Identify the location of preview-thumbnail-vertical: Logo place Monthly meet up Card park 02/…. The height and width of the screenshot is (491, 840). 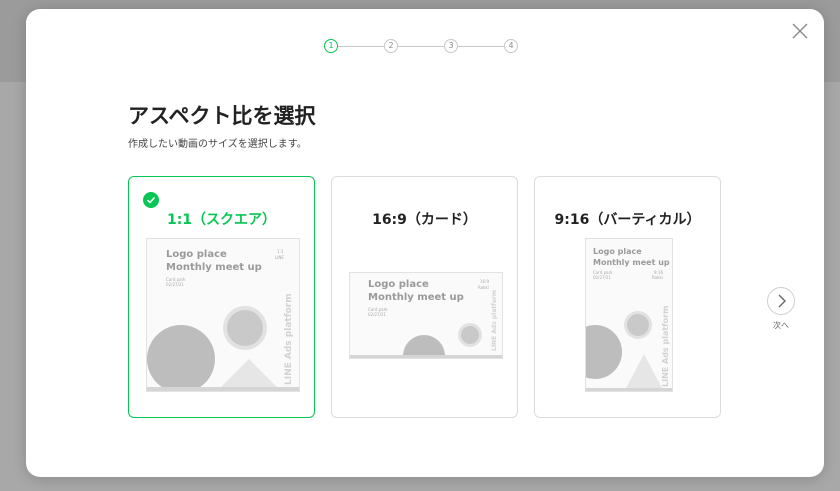
(629, 315).